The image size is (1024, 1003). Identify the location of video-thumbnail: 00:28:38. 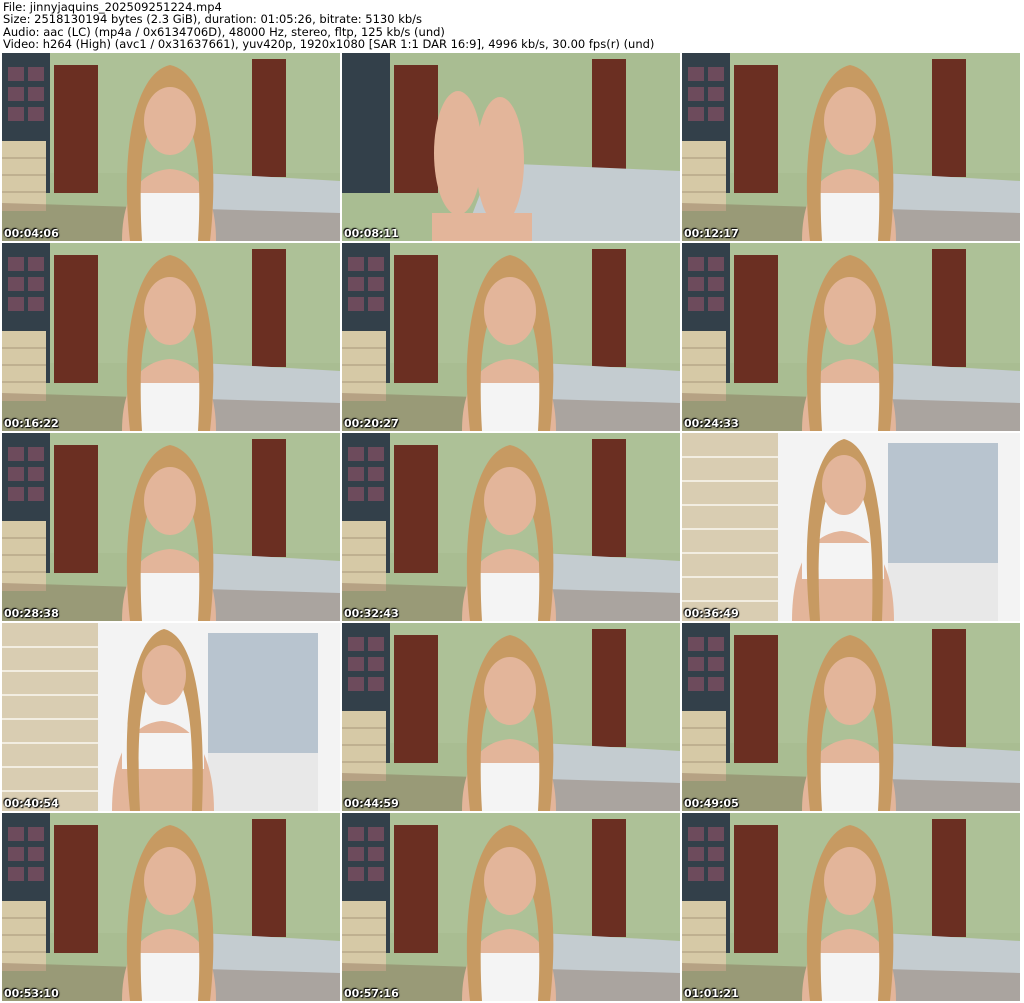
(171, 527).